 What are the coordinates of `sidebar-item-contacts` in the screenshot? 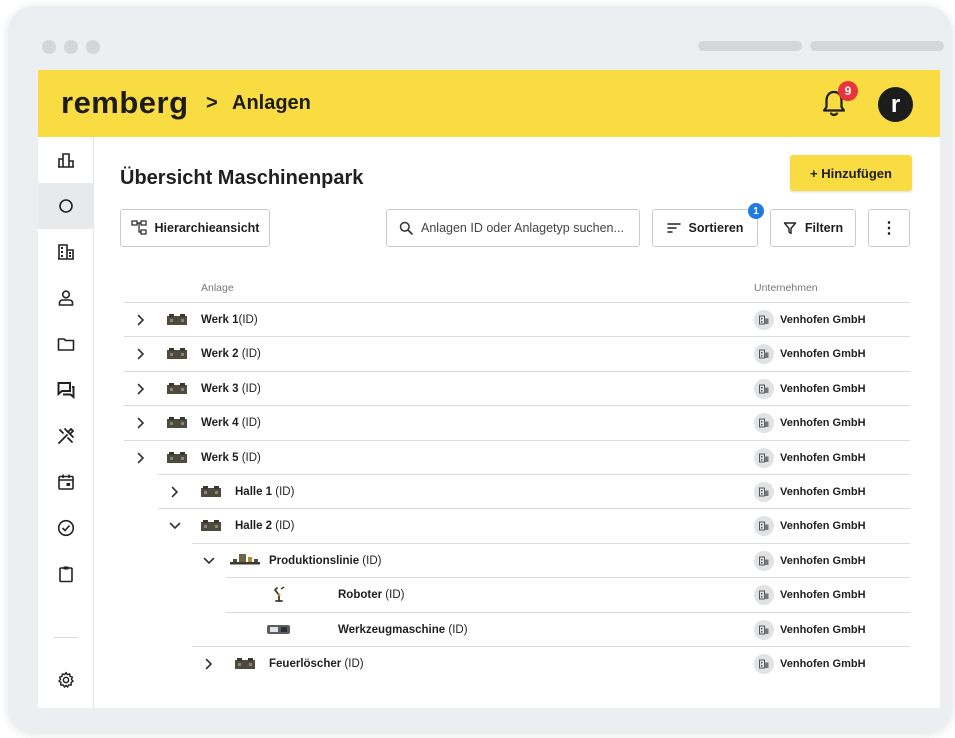 It's located at (66, 298).